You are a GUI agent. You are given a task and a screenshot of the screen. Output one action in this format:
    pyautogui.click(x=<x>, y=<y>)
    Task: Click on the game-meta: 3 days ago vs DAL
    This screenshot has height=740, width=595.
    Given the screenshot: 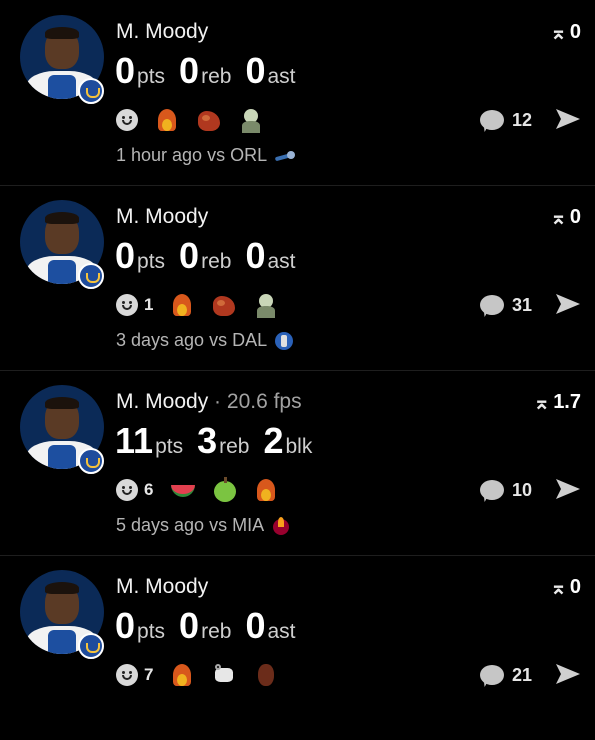 What is the action you would take?
    pyautogui.click(x=205, y=340)
    